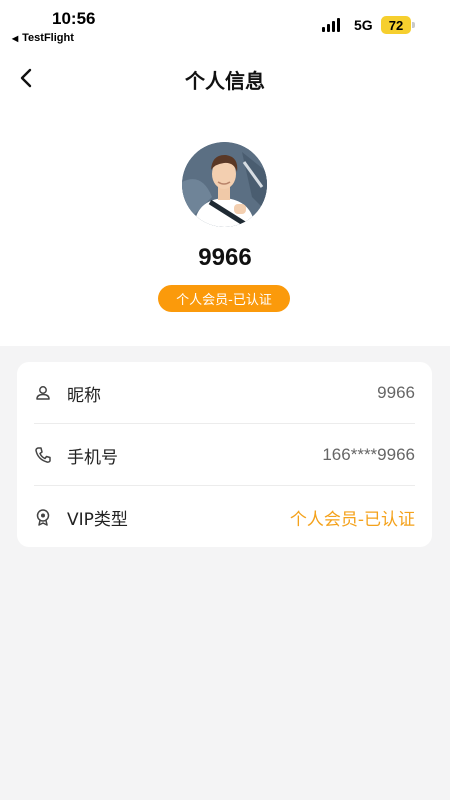  I want to click on back-triangle-icon: ◀, so click(15, 38).